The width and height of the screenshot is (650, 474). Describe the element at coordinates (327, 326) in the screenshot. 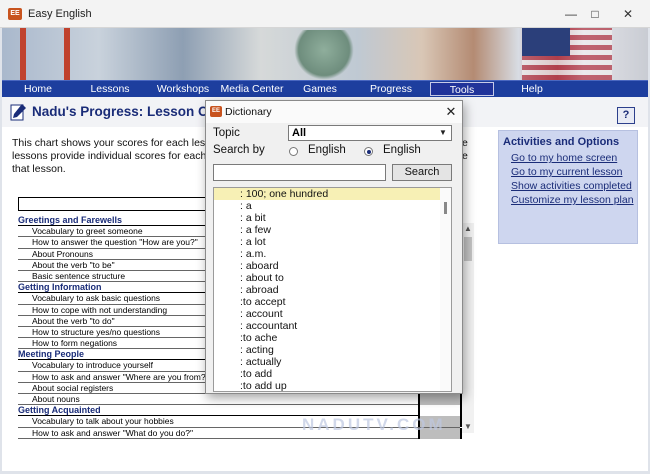

I see `word-list-item: : accountant` at that location.